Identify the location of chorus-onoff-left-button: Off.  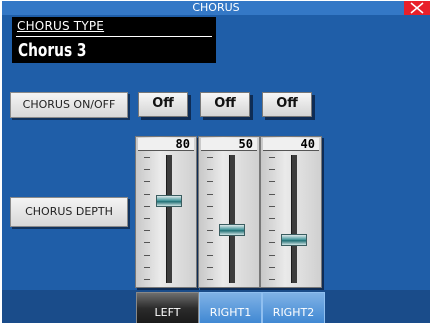
(163, 104).